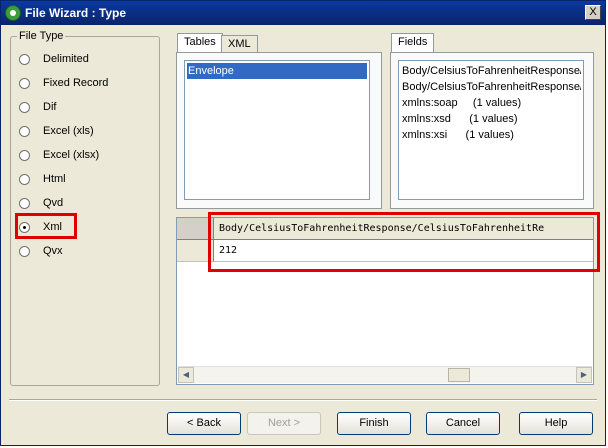 Image resolution: width=608 pixels, height=448 pixels. What do you see at coordinates (491, 103) in the screenshot?
I see `list-item: xmlns:soap (1 values)` at bounding box center [491, 103].